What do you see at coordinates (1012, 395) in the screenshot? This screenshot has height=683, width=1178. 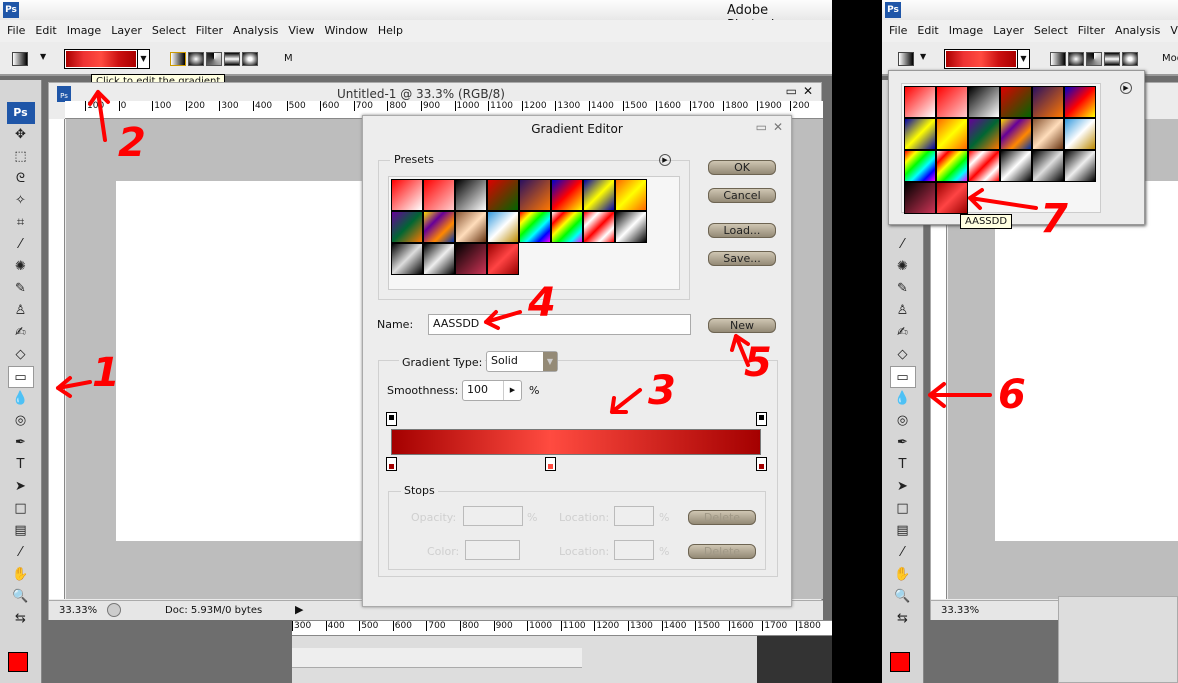 I see `annotation-6: 6` at bounding box center [1012, 395].